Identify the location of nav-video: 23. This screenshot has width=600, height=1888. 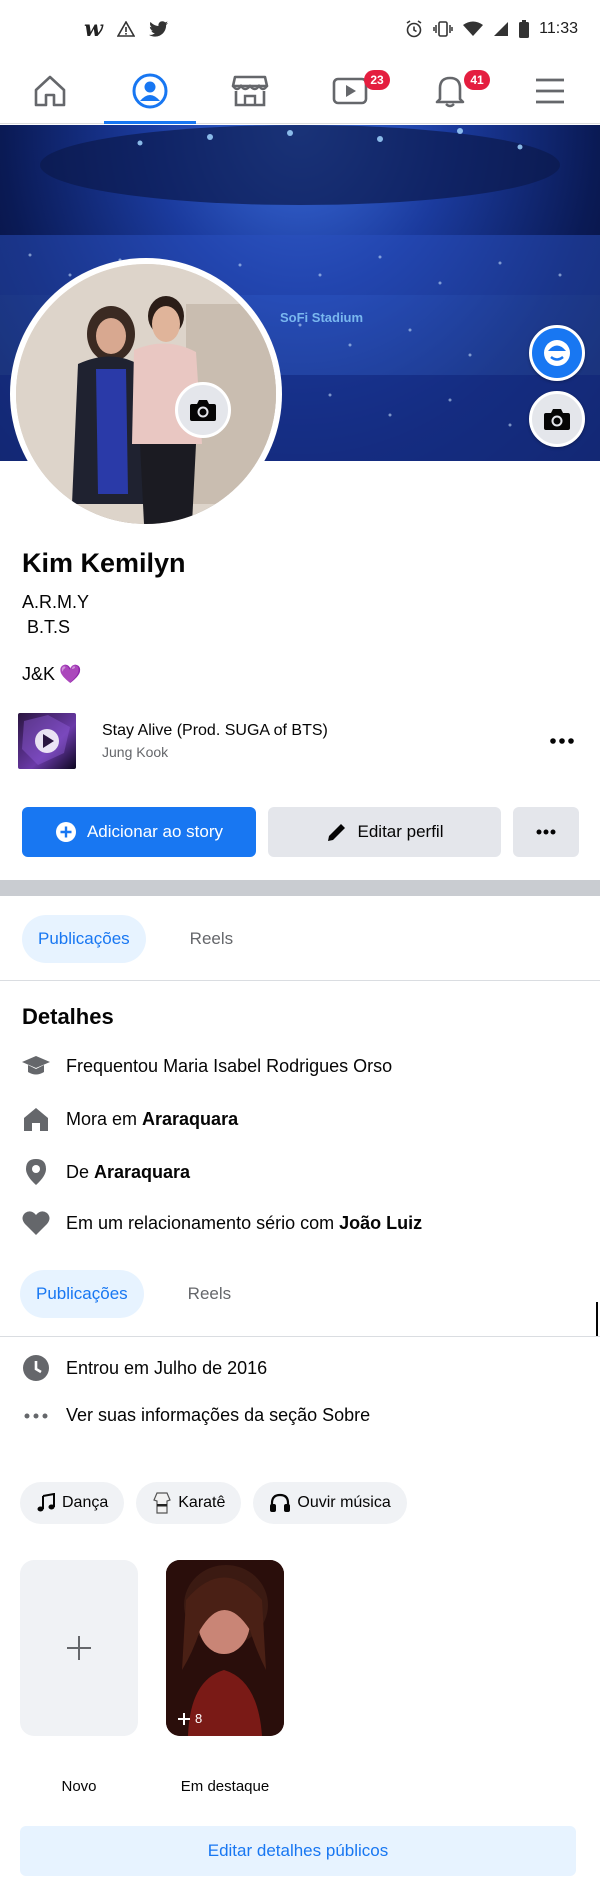
(350, 90).